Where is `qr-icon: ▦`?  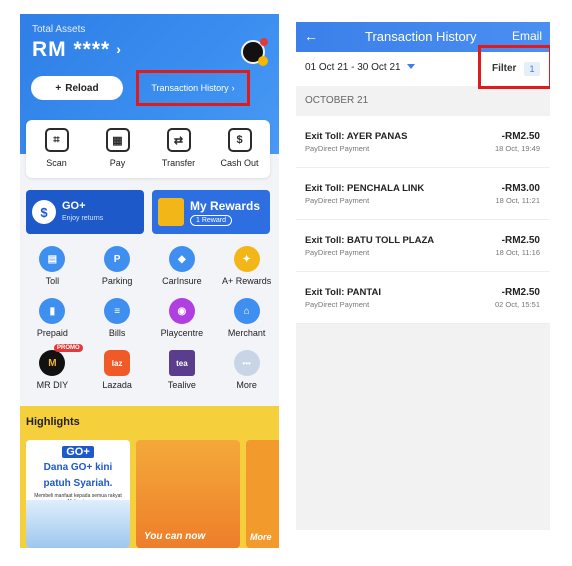
qr-icon: ▦ is located at coordinates (117, 140).